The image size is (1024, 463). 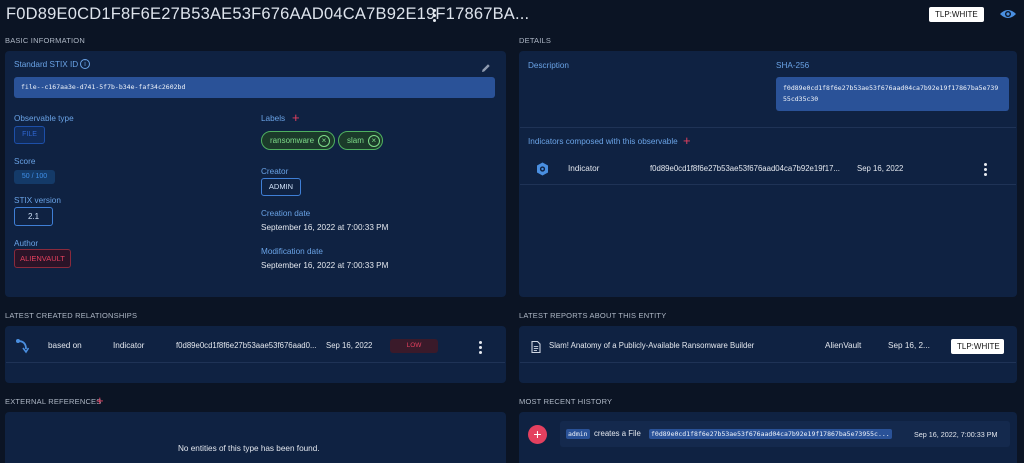 I want to click on observable-type-chip: FILE, so click(x=29, y=135).